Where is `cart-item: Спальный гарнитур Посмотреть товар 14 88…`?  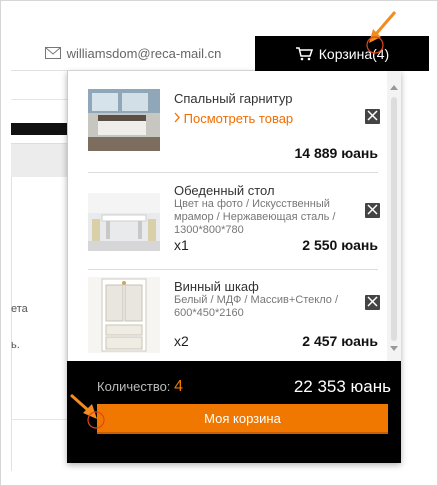 cart-item: Спальный гарнитур Посмотреть товар 14 88… is located at coordinates (234, 129).